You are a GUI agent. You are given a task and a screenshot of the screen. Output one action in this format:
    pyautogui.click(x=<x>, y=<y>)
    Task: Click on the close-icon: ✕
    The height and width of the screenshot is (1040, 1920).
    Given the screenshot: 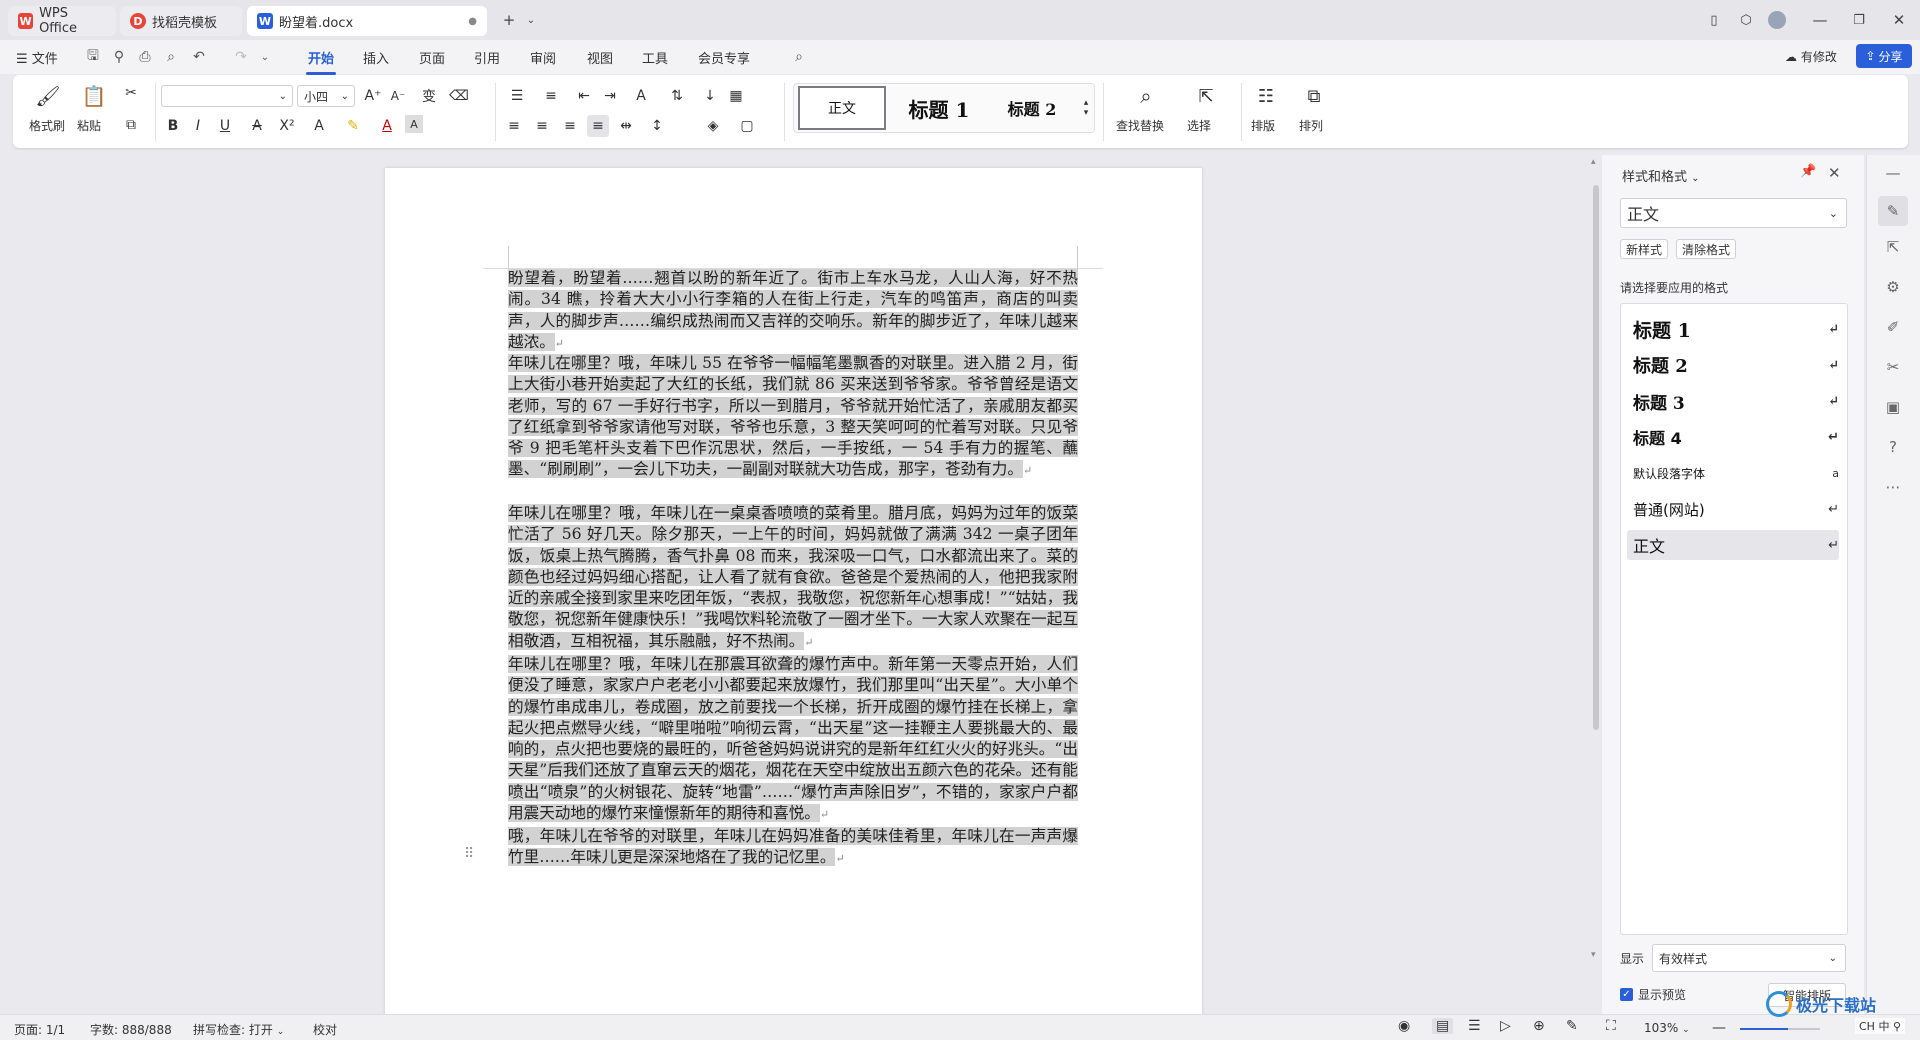 What is the action you would take?
    pyautogui.click(x=1899, y=20)
    